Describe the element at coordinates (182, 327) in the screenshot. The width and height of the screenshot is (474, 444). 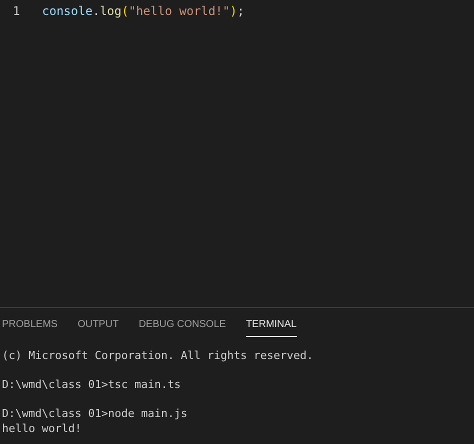
I see `panel-tab: DEBUG CONSOLE` at that location.